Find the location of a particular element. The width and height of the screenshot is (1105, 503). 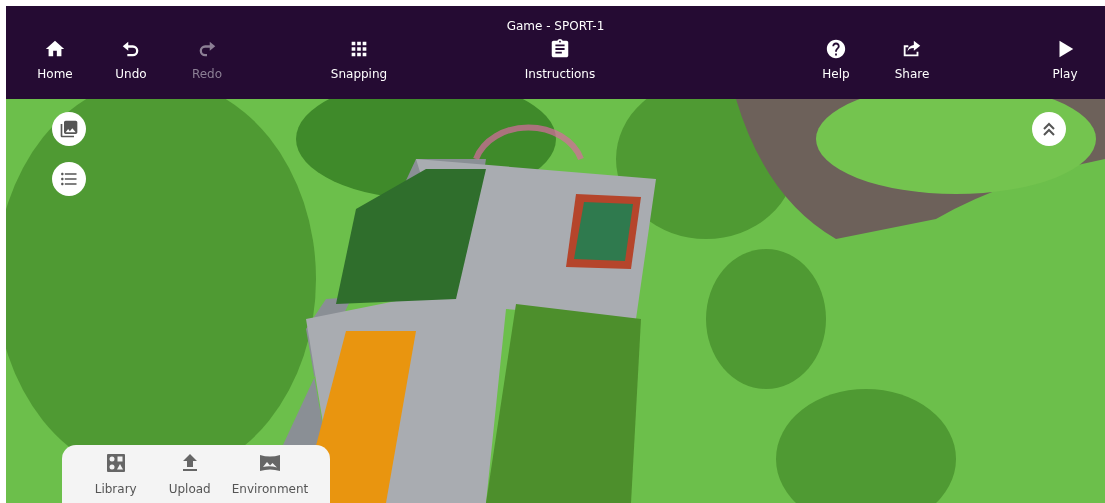

upload-button: Upload is located at coordinates (189, 477).